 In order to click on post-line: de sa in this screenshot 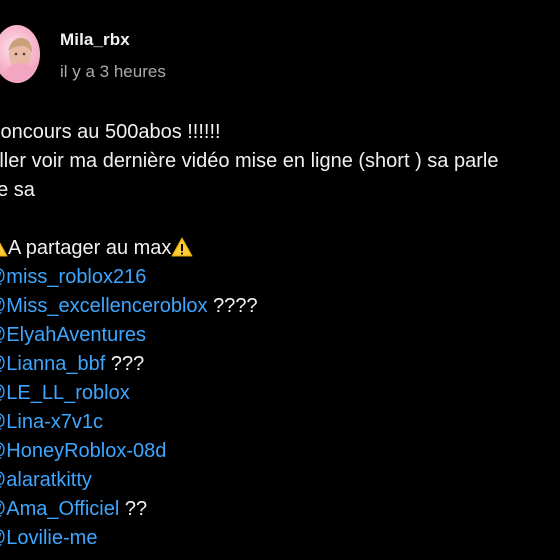, I will do `click(17, 190)`.